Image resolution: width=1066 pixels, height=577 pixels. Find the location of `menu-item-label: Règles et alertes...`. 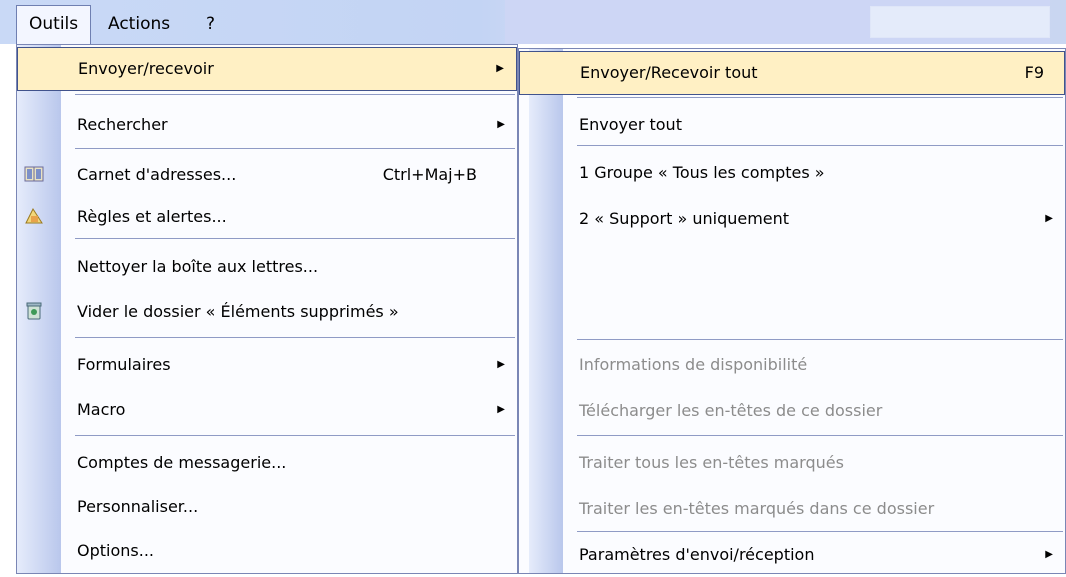

menu-item-label: Règles et alertes... is located at coordinates (152, 216).